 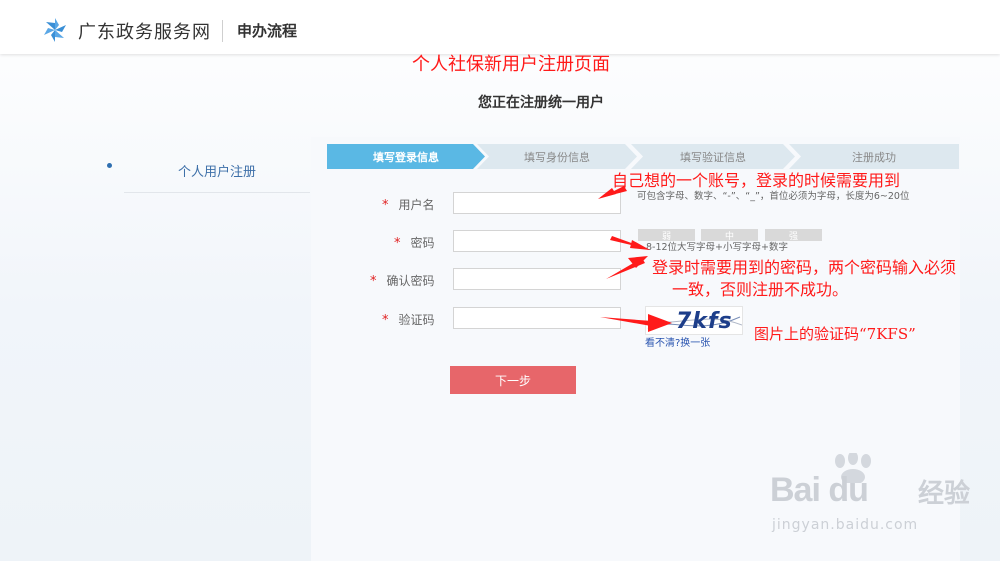 I want to click on watermark-brand: Bai du, so click(x=819, y=490).